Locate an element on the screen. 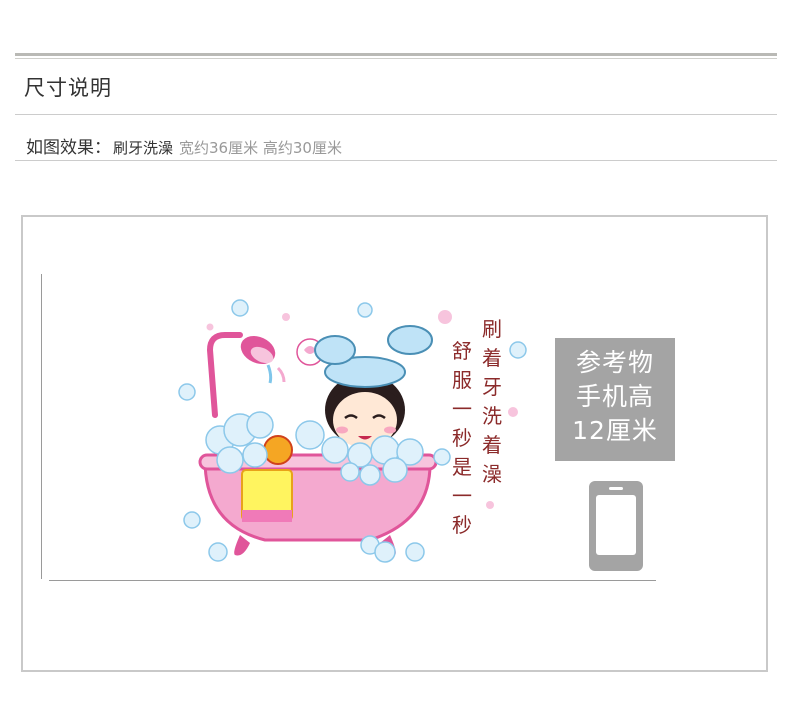 This screenshot has width=790, height=701. slogan-char: 服 is located at coordinates (462, 380).